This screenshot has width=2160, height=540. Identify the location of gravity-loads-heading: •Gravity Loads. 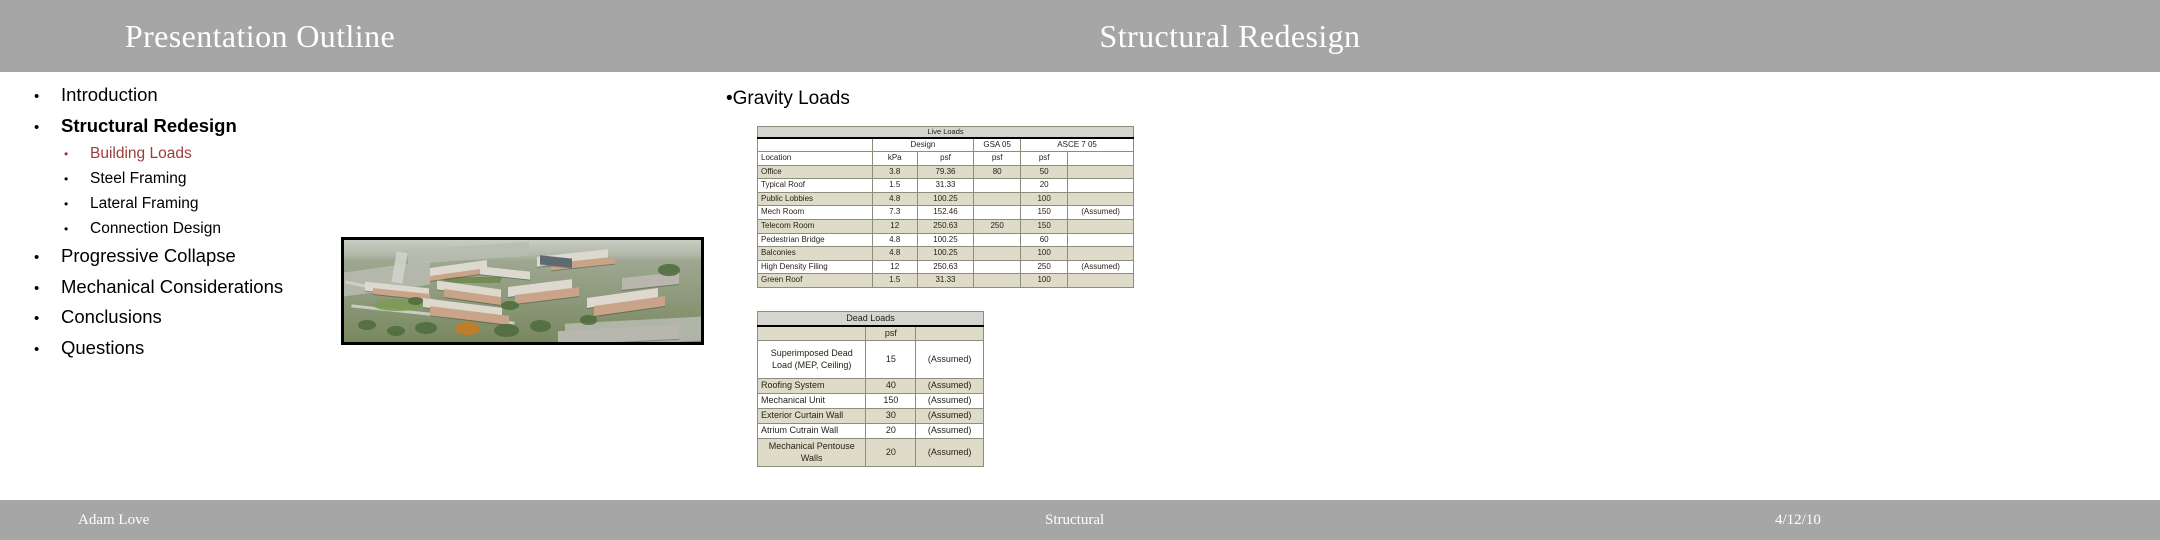
(788, 98).